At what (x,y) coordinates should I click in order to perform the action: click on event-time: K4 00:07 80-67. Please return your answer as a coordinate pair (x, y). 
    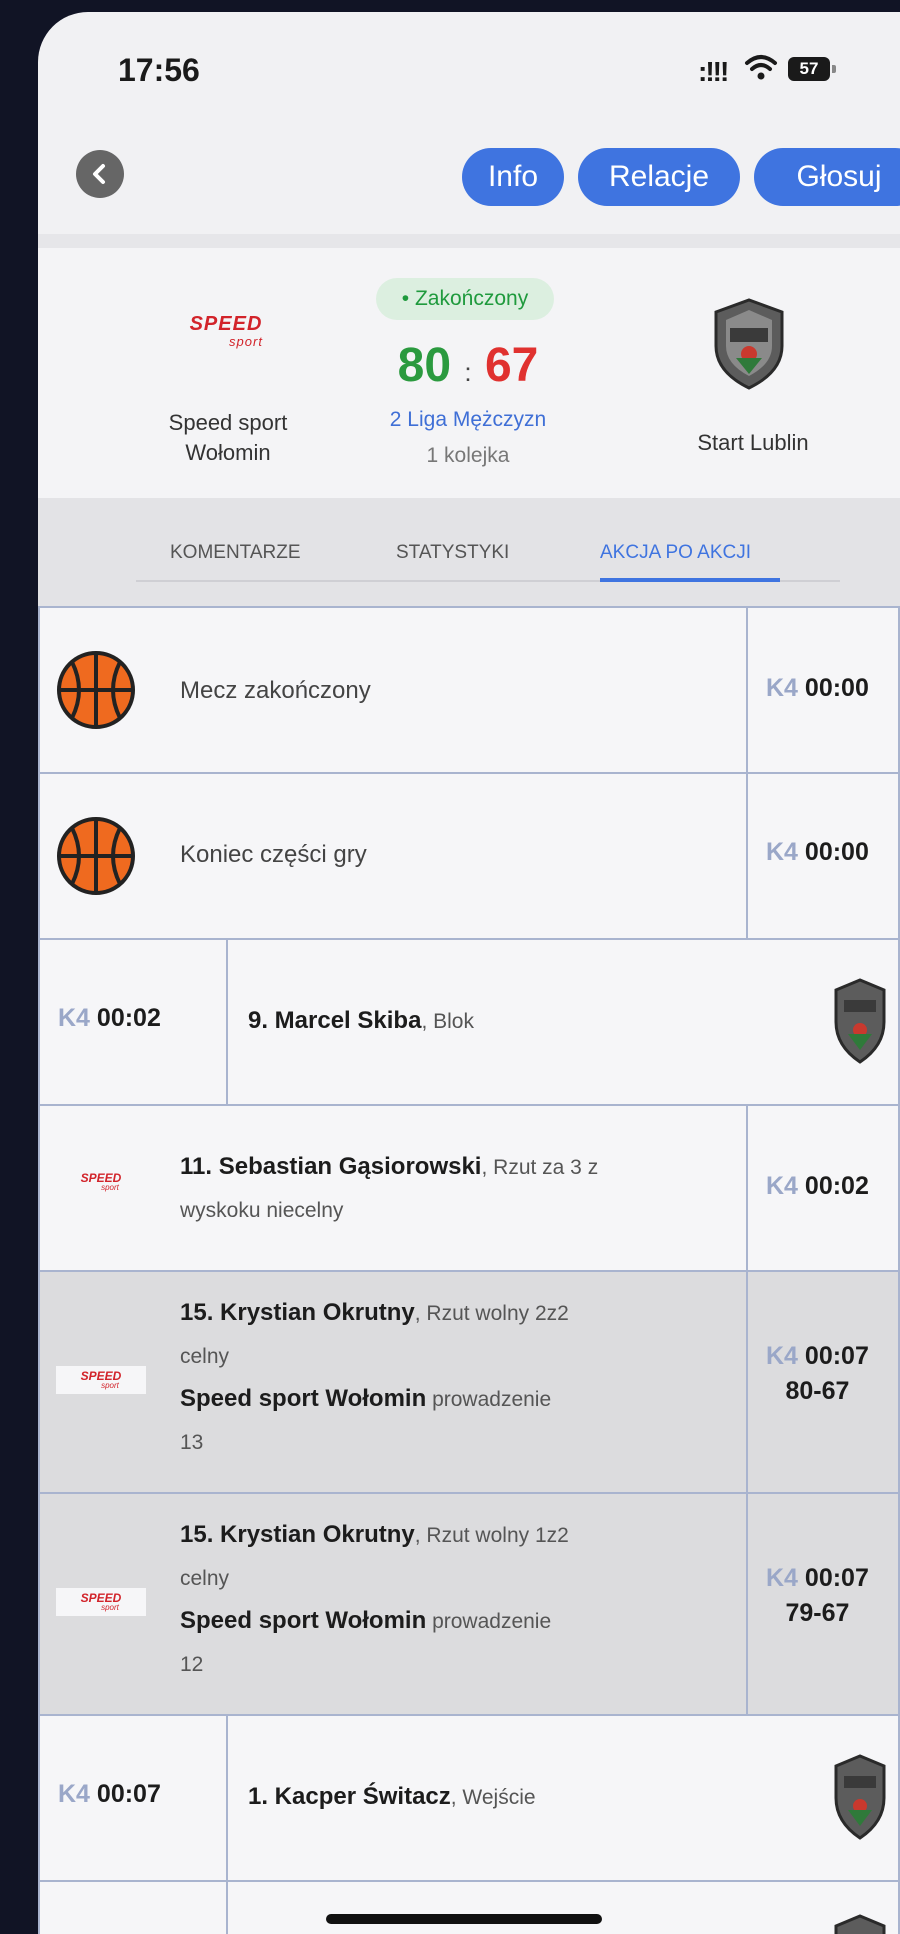
    Looking at the image, I should click on (817, 1373).